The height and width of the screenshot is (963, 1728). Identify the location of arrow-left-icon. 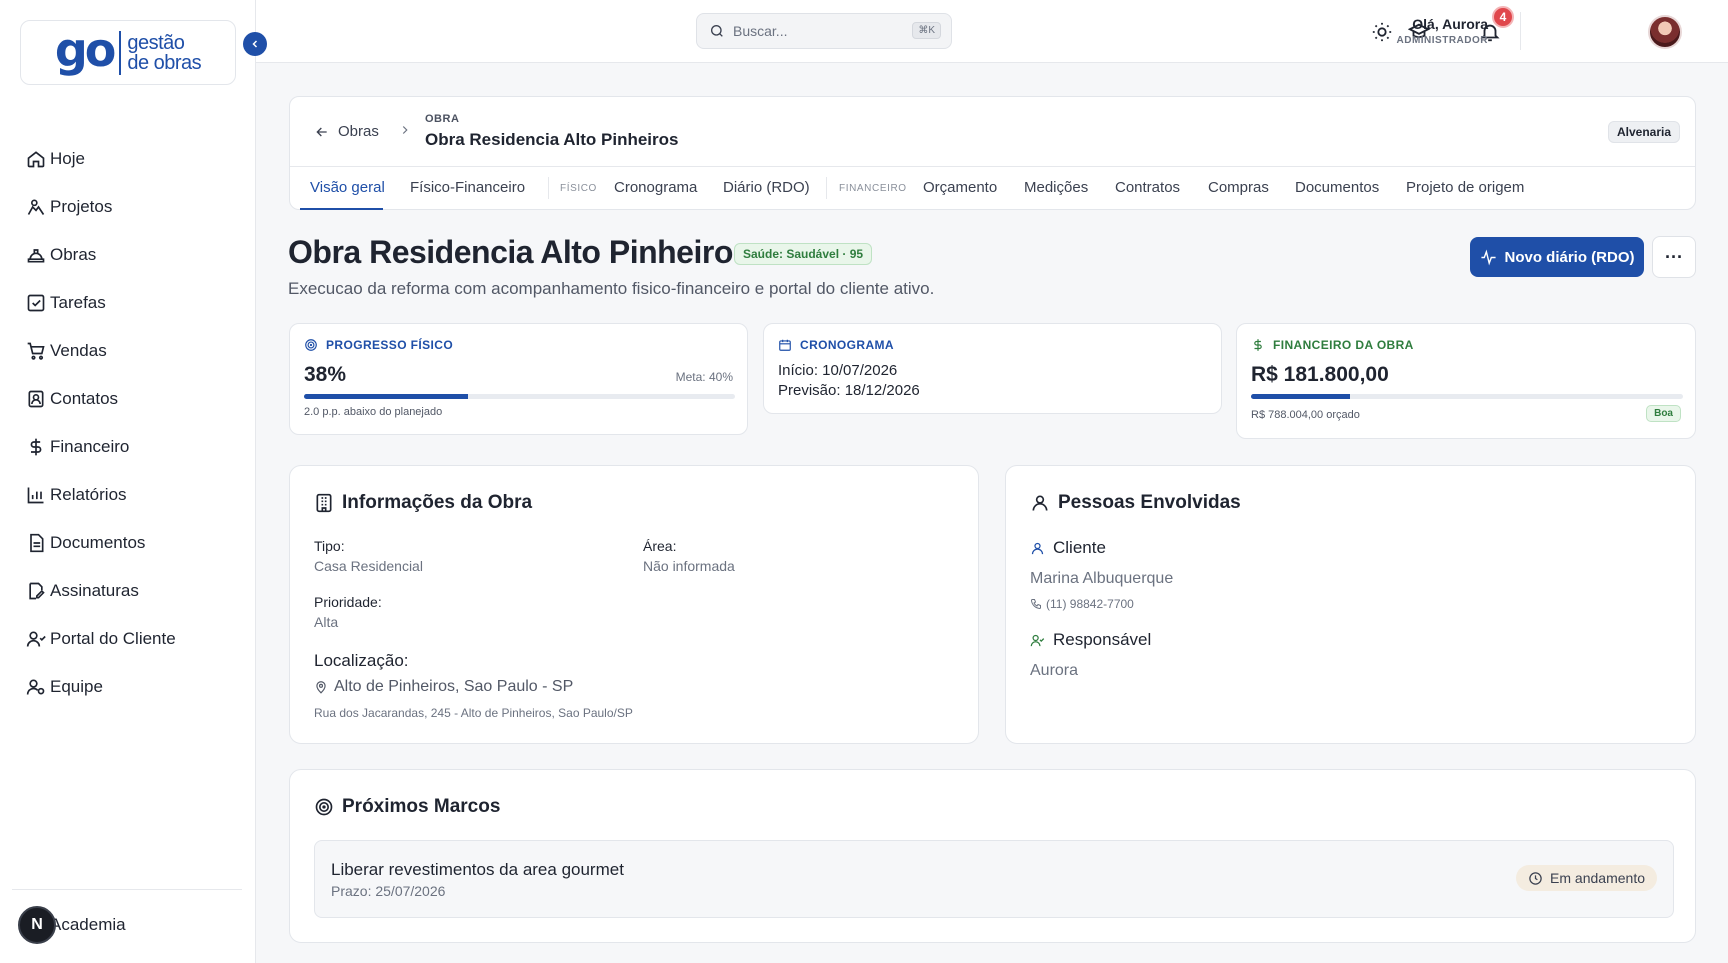
(321, 131).